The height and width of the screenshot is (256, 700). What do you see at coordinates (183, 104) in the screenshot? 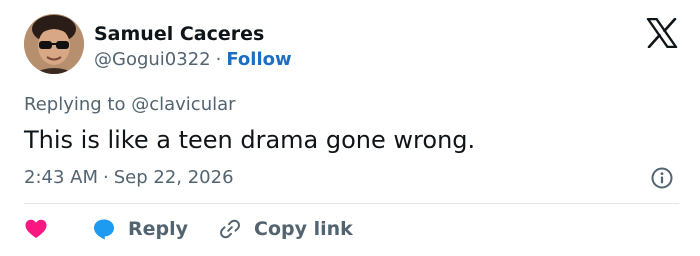
I see `replying-to-handle: @clavicular` at bounding box center [183, 104].